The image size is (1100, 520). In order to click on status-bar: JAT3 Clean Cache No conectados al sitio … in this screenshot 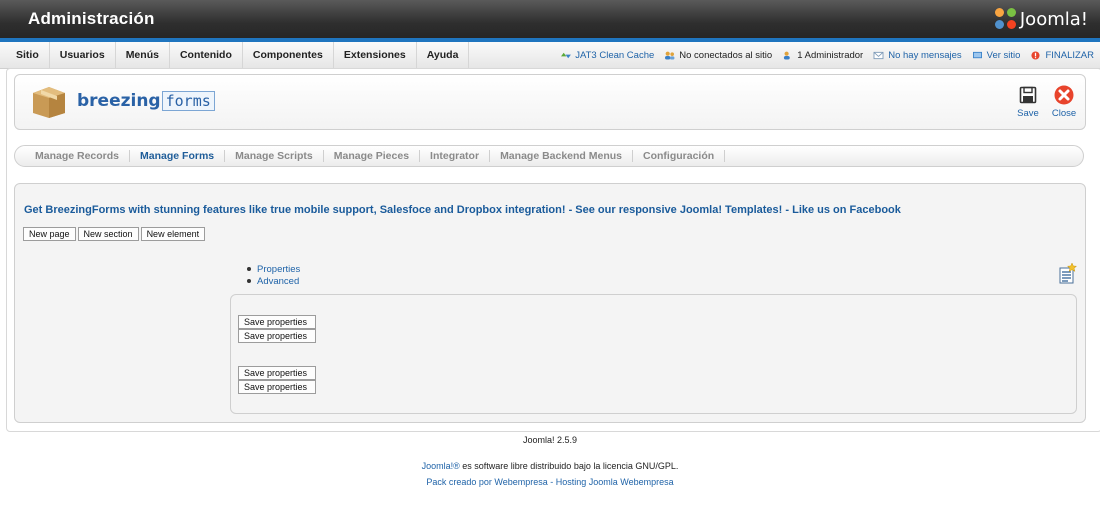, I will do `click(822, 55)`.